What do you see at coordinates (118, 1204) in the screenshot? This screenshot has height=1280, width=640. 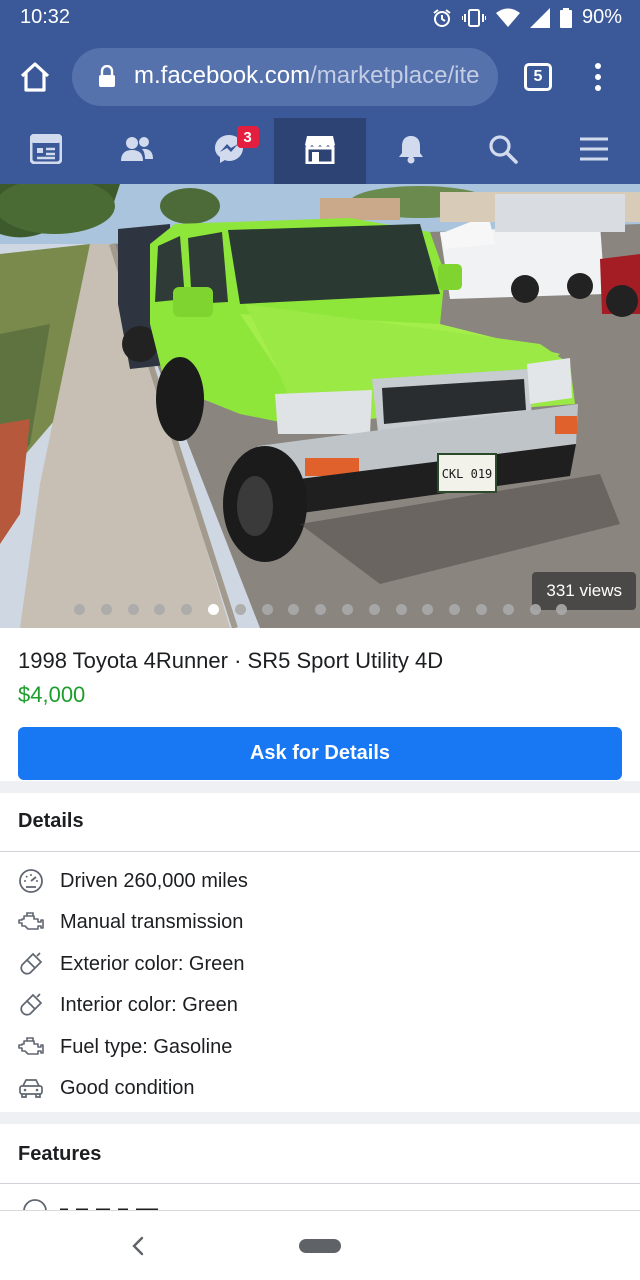 I see `feature-row-partial` at bounding box center [118, 1204].